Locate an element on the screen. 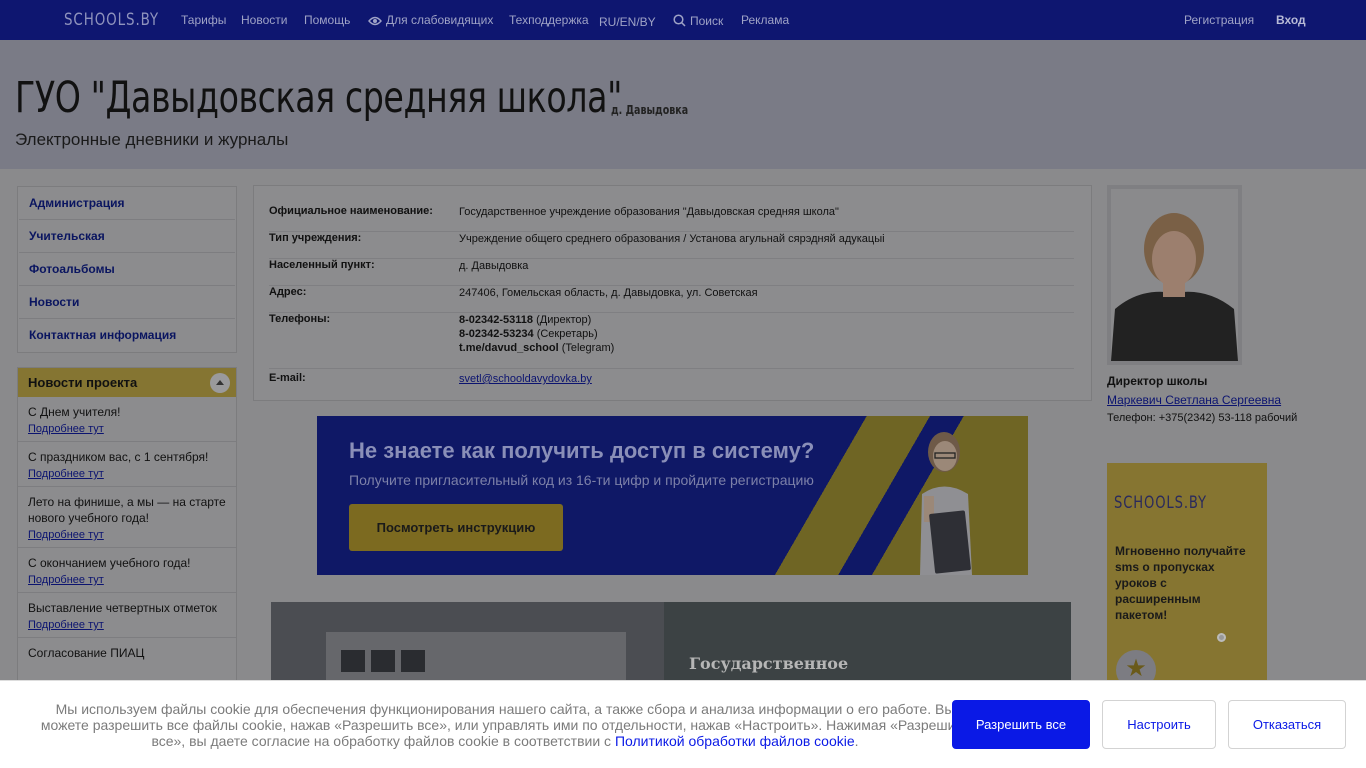 Image resolution: width=1366 pixels, height=768 pixels. collapse-chevron-icon is located at coordinates (220, 383).